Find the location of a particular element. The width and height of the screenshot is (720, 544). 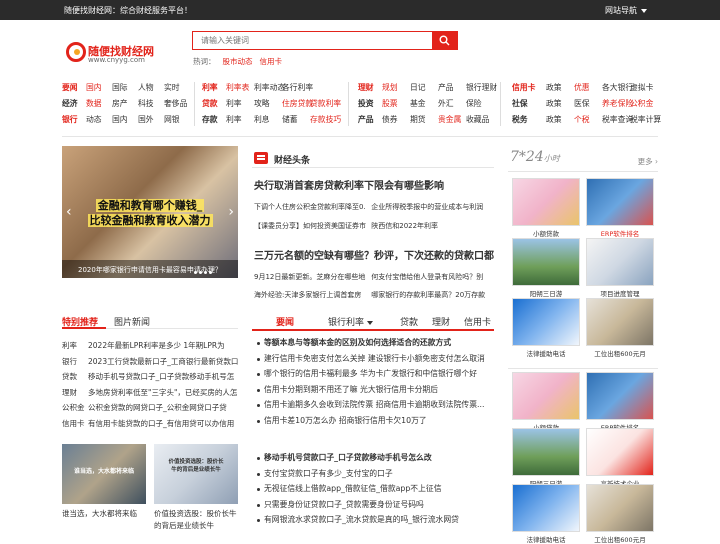

nav-link: 国际 is located at coordinates (125, 87).